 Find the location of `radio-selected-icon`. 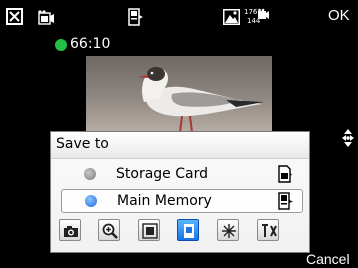

radio-selected-icon is located at coordinates (91, 201).